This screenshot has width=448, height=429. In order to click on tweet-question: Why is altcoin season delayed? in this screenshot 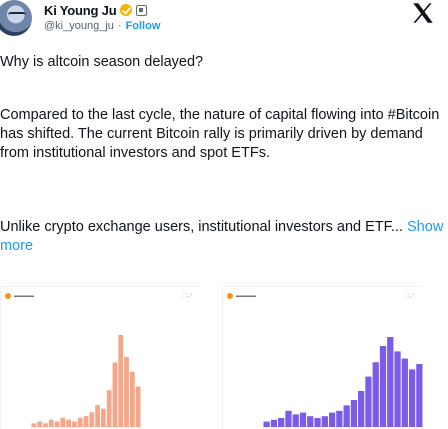, I will do `click(102, 62)`.